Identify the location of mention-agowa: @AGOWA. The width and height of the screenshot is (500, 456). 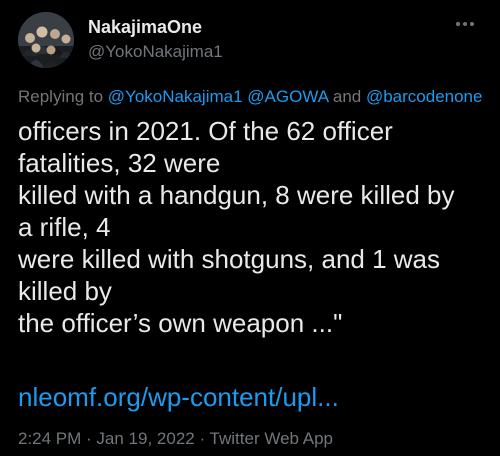
(287, 96).